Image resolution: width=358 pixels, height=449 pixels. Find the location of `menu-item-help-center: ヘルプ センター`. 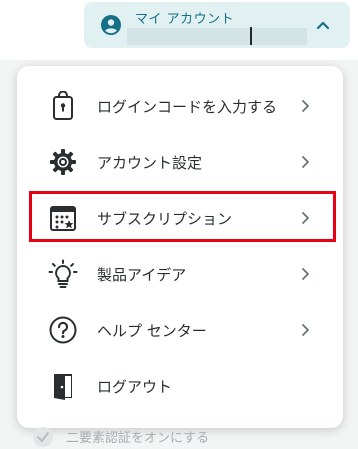

menu-item-help-center: ヘルプ センター is located at coordinates (180, 330).